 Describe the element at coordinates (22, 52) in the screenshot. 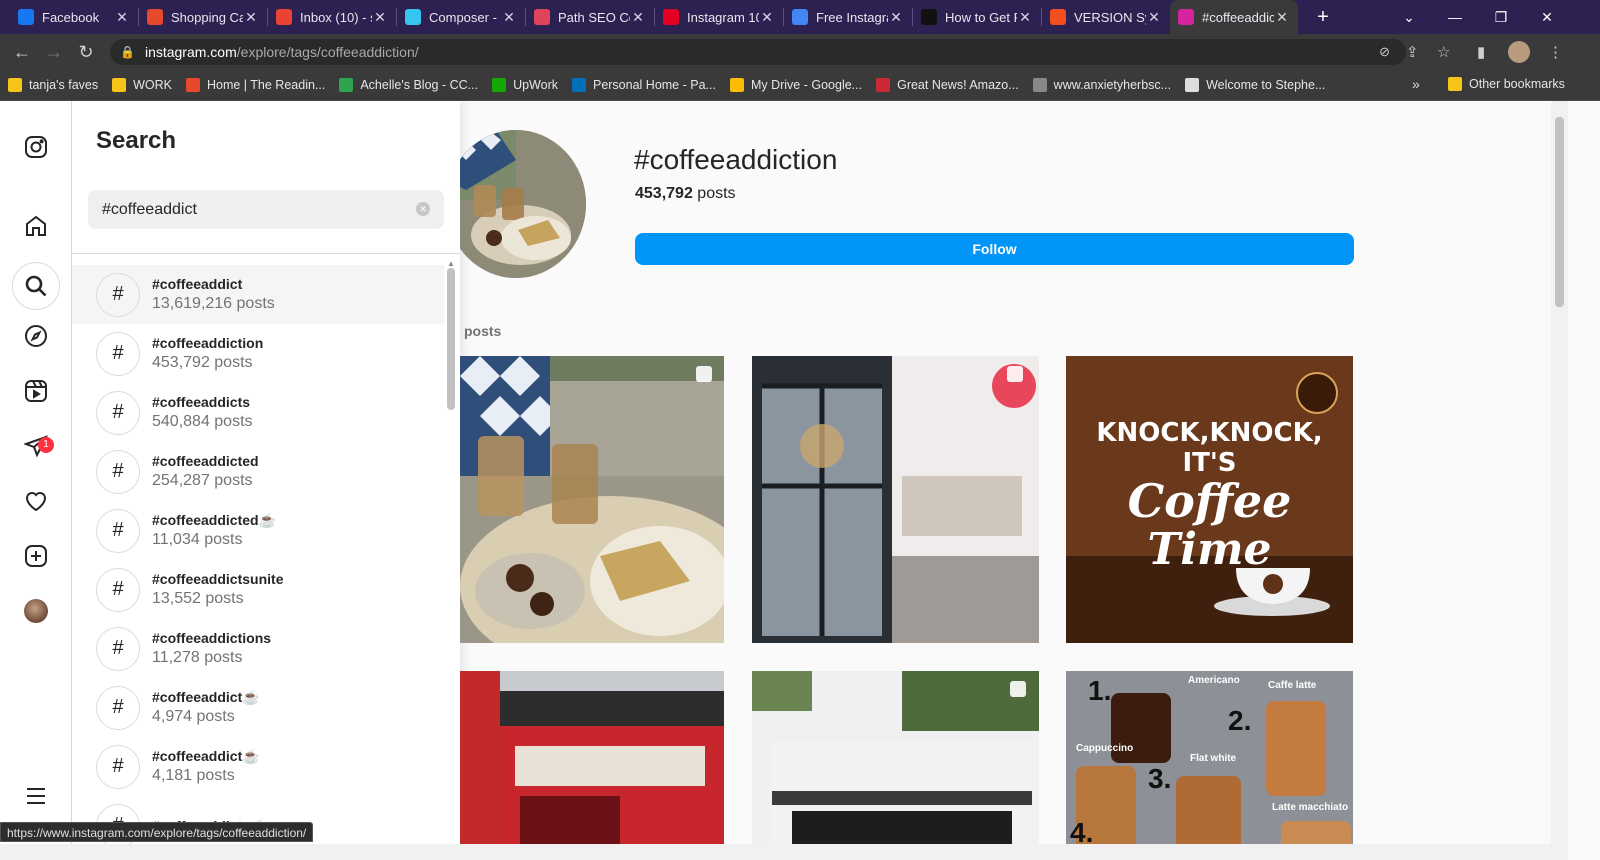

I see `back-icon: ←` at that location.